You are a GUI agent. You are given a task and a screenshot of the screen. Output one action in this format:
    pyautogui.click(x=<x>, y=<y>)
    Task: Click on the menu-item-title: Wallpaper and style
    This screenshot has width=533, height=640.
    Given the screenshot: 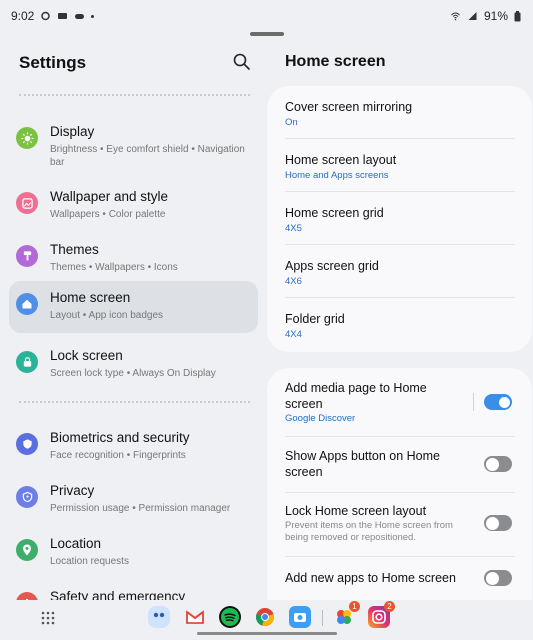 What is the action you would take?
    pyautogui.click(x=109, y=196)
    